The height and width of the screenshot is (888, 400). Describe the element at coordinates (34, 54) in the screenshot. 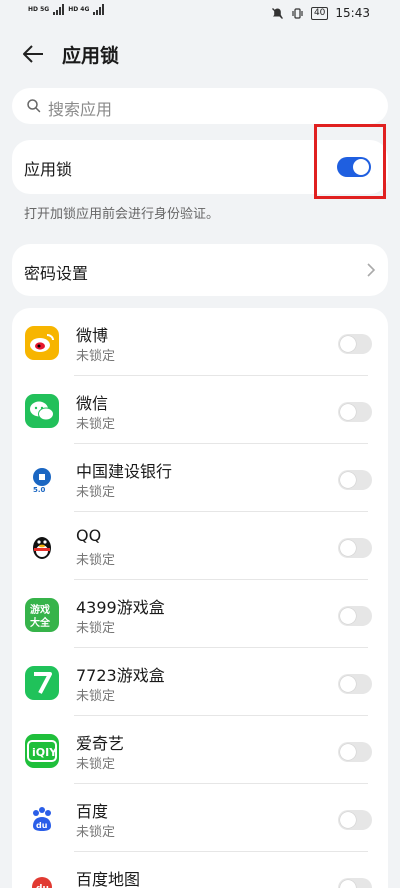

I see `back-arrow-icon` at that location.